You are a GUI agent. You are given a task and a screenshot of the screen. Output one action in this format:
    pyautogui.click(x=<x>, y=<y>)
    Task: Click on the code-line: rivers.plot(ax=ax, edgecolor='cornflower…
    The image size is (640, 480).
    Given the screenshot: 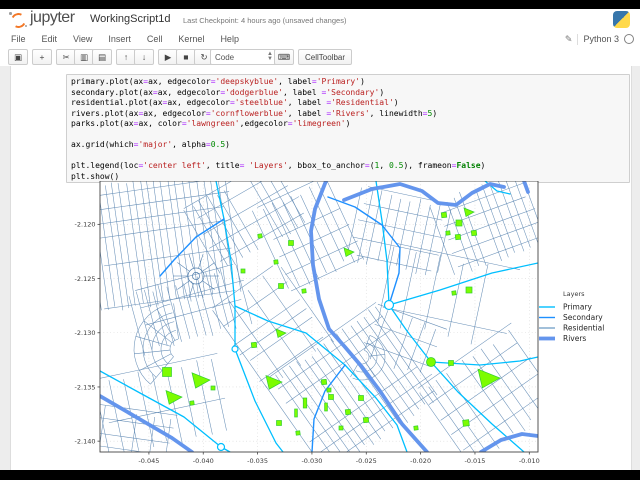 What is the action you would take?
    pyautogui.click(x=254, y=113)
    